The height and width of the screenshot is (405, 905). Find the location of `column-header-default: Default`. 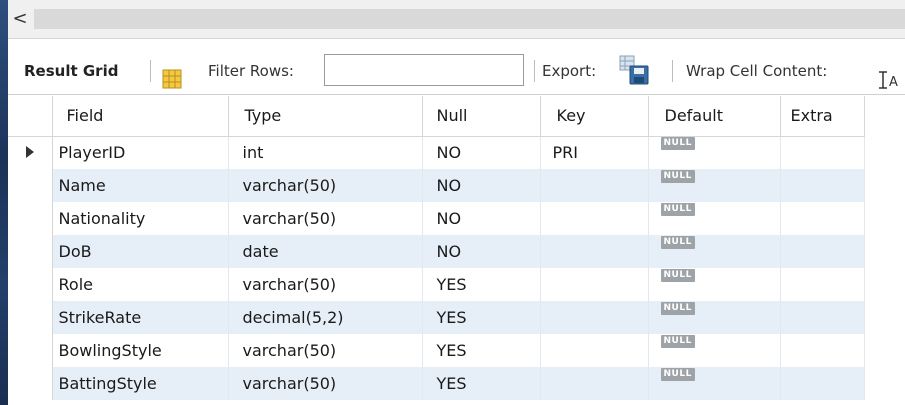

column-header-default: Default is located at coordinates (714, 116).